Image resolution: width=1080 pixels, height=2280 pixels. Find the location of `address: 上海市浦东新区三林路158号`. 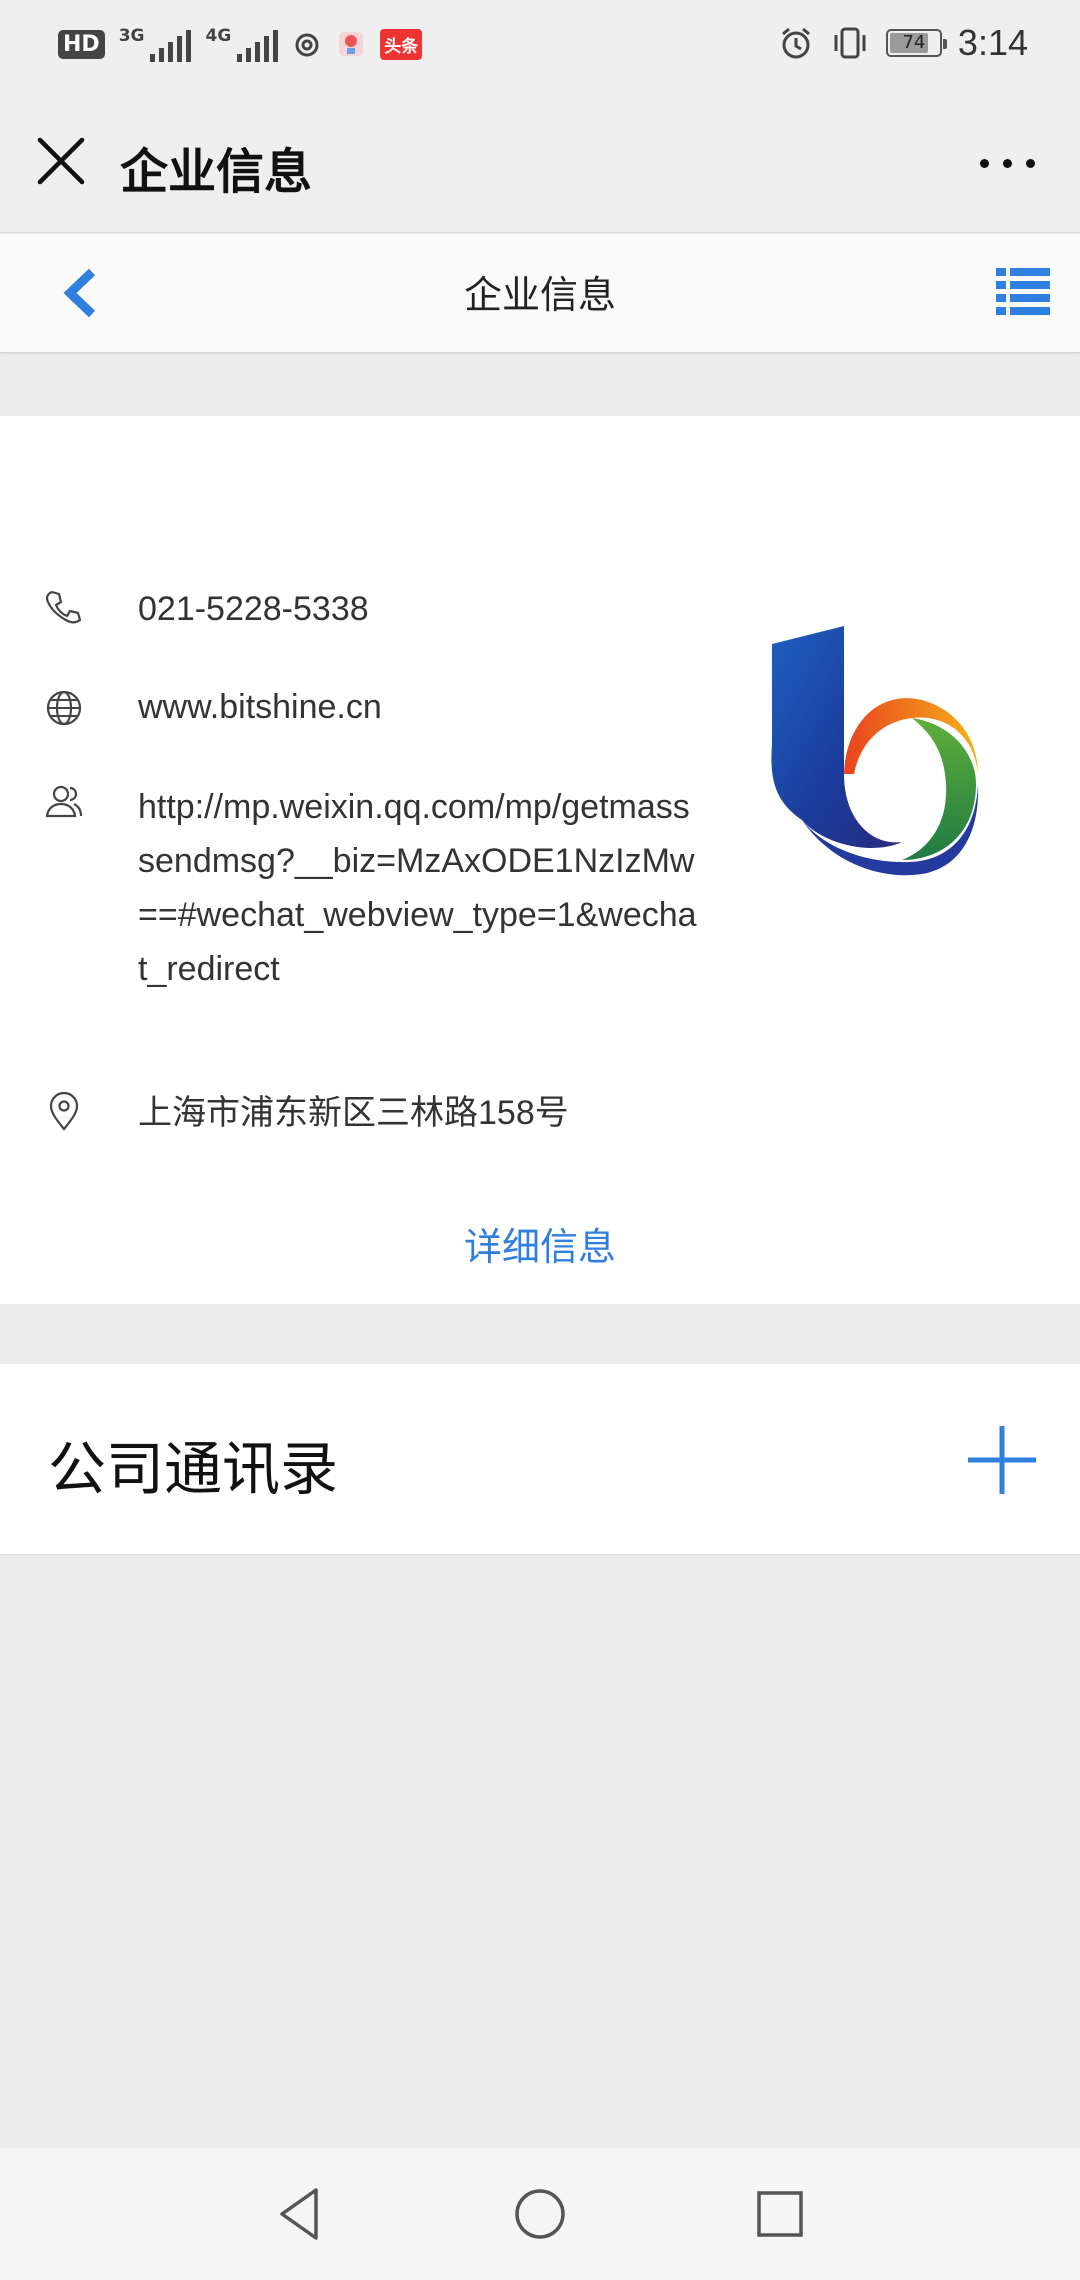

address: 上海市浦东新区三林路158号 is located at coordinates (353, 1113).